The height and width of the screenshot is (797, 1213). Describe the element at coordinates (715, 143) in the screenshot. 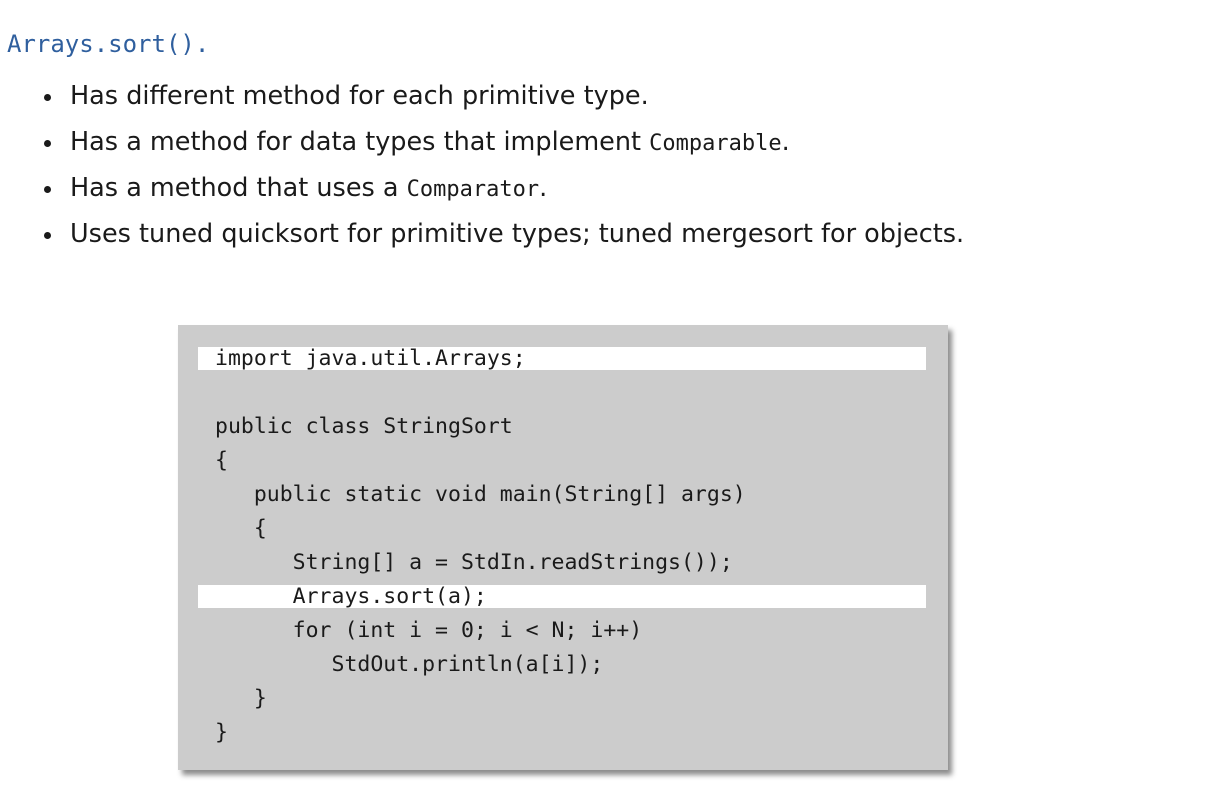

I see `bullet-code: Comparable` at that location.